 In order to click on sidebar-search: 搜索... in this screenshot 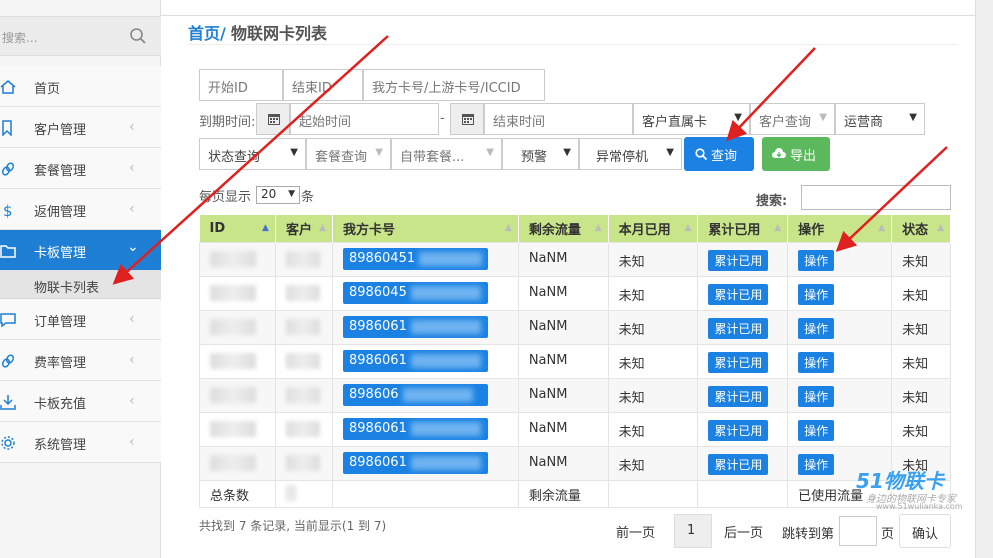, I will do `click(80, 36)`.